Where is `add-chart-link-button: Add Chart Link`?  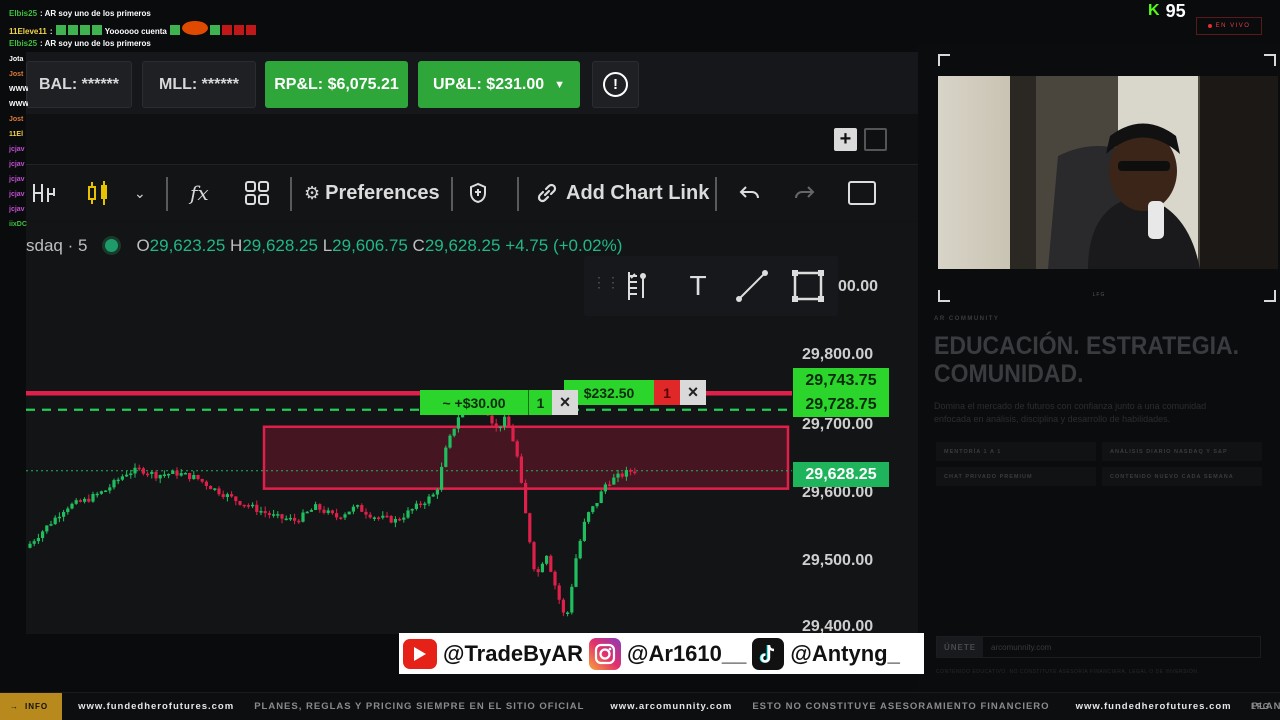
add-chart-link-button: Add Chart Link is located at coordinates (622, 193).